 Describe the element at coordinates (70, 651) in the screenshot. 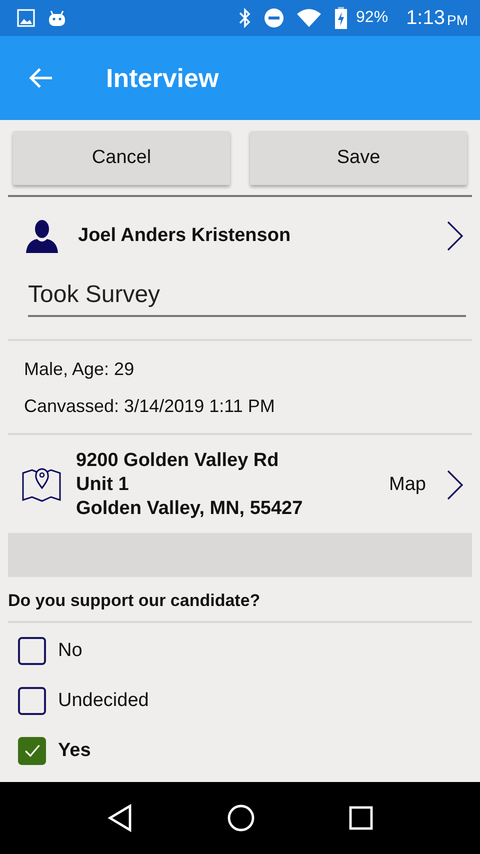

I see `option-label: No` at that location.